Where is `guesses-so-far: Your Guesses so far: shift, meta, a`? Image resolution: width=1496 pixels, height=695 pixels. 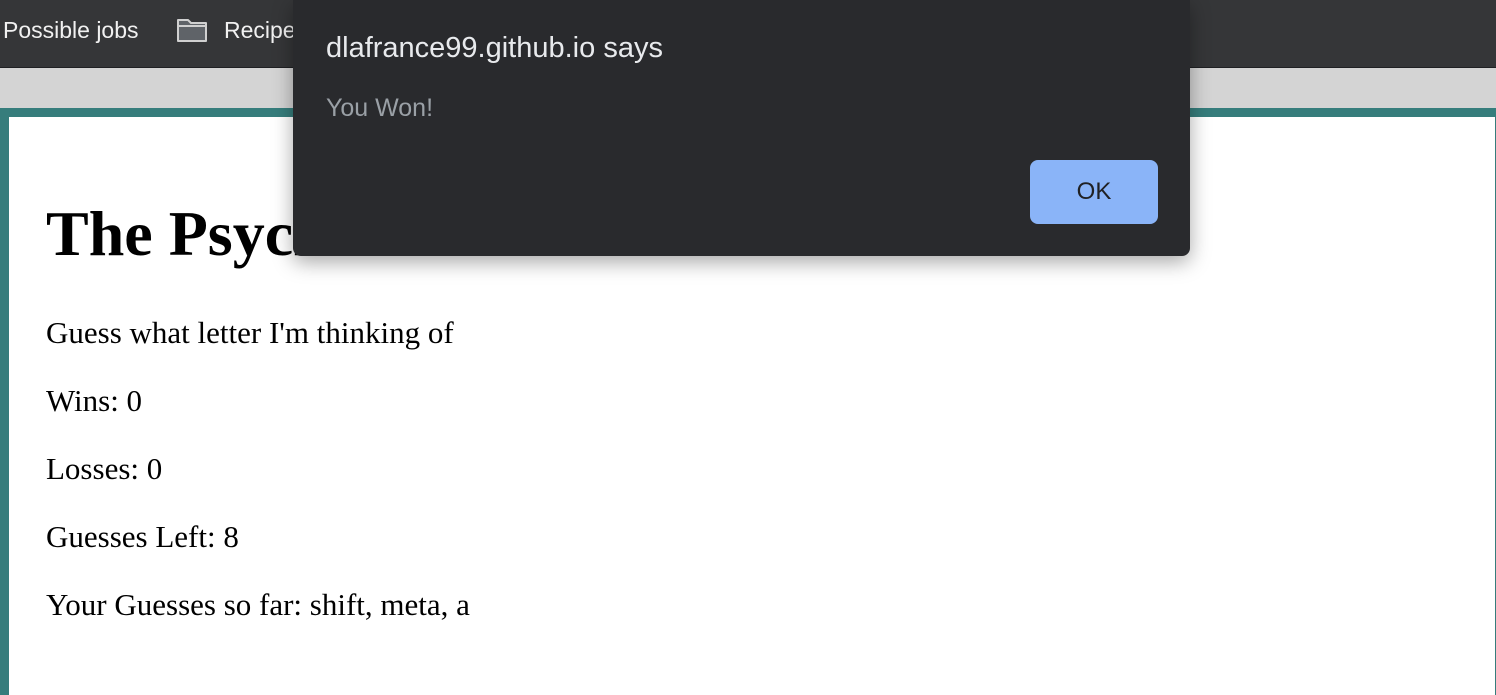 guesses-so-far: Your Guesses so far: shift, meta, a is located at coordinates (258, 604).